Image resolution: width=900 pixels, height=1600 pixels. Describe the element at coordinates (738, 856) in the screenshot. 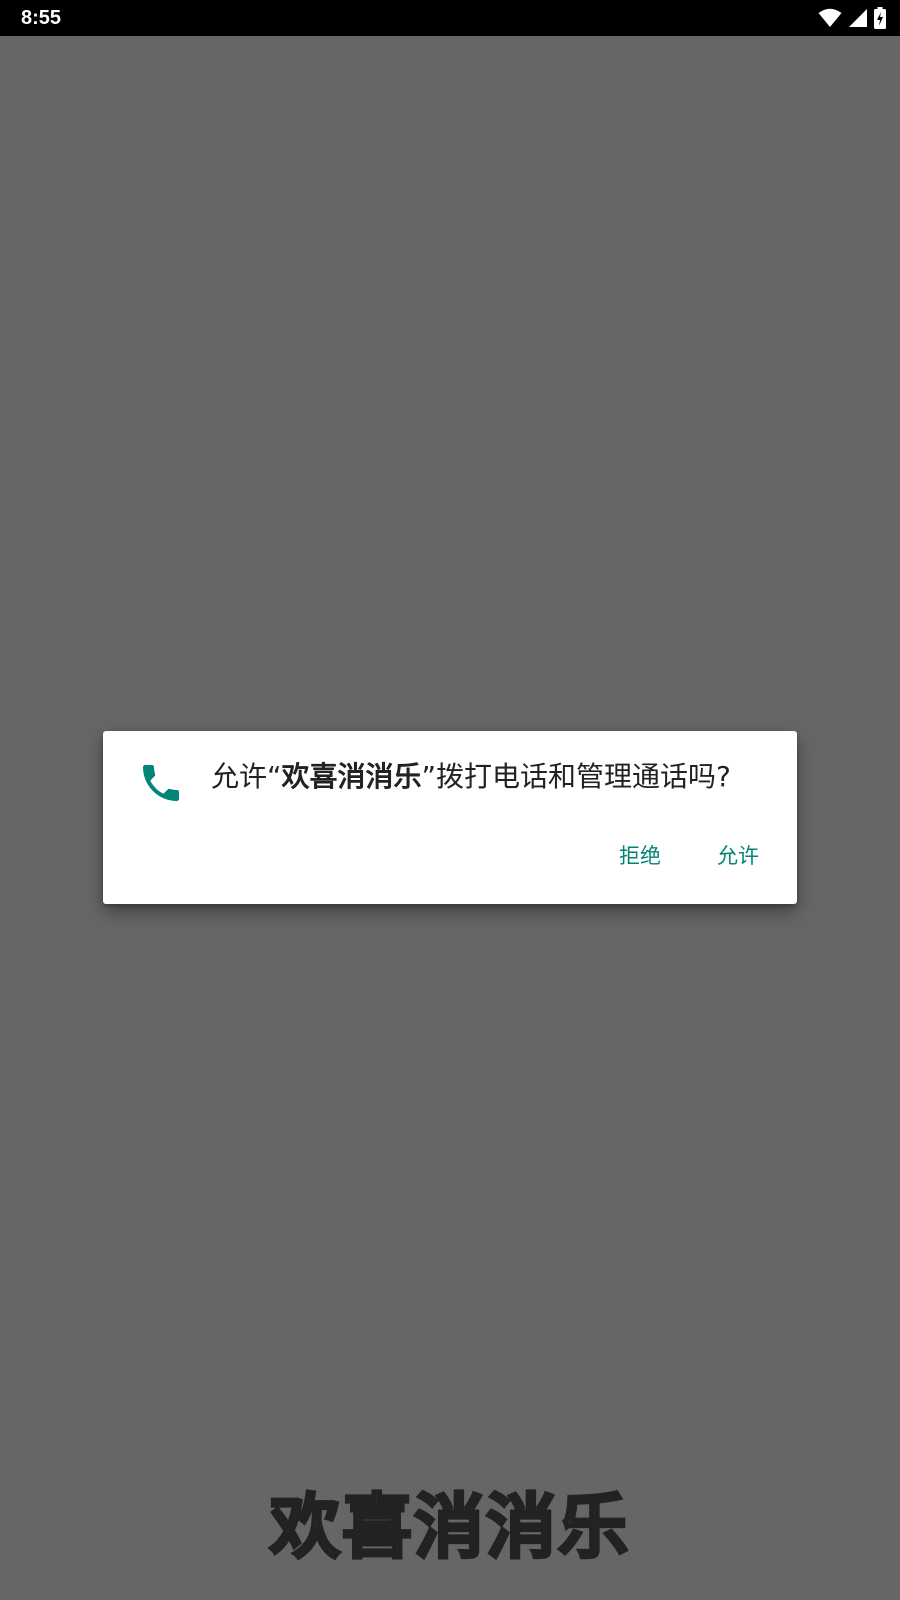

I see `allow-button: 允许` at that location.